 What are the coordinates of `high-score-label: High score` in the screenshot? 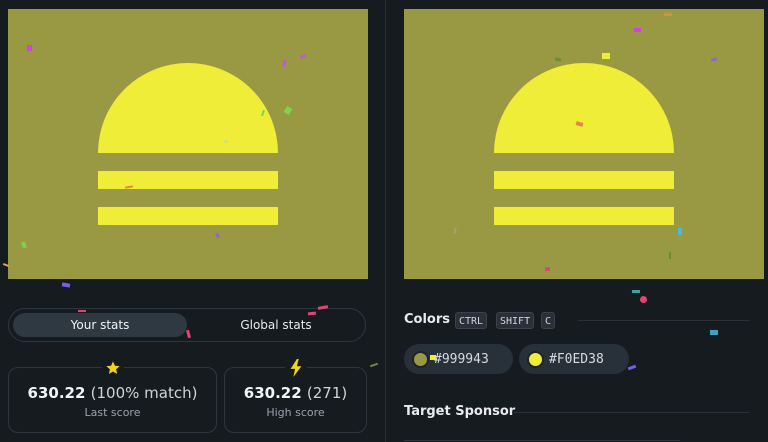 It's located at (295, 412).